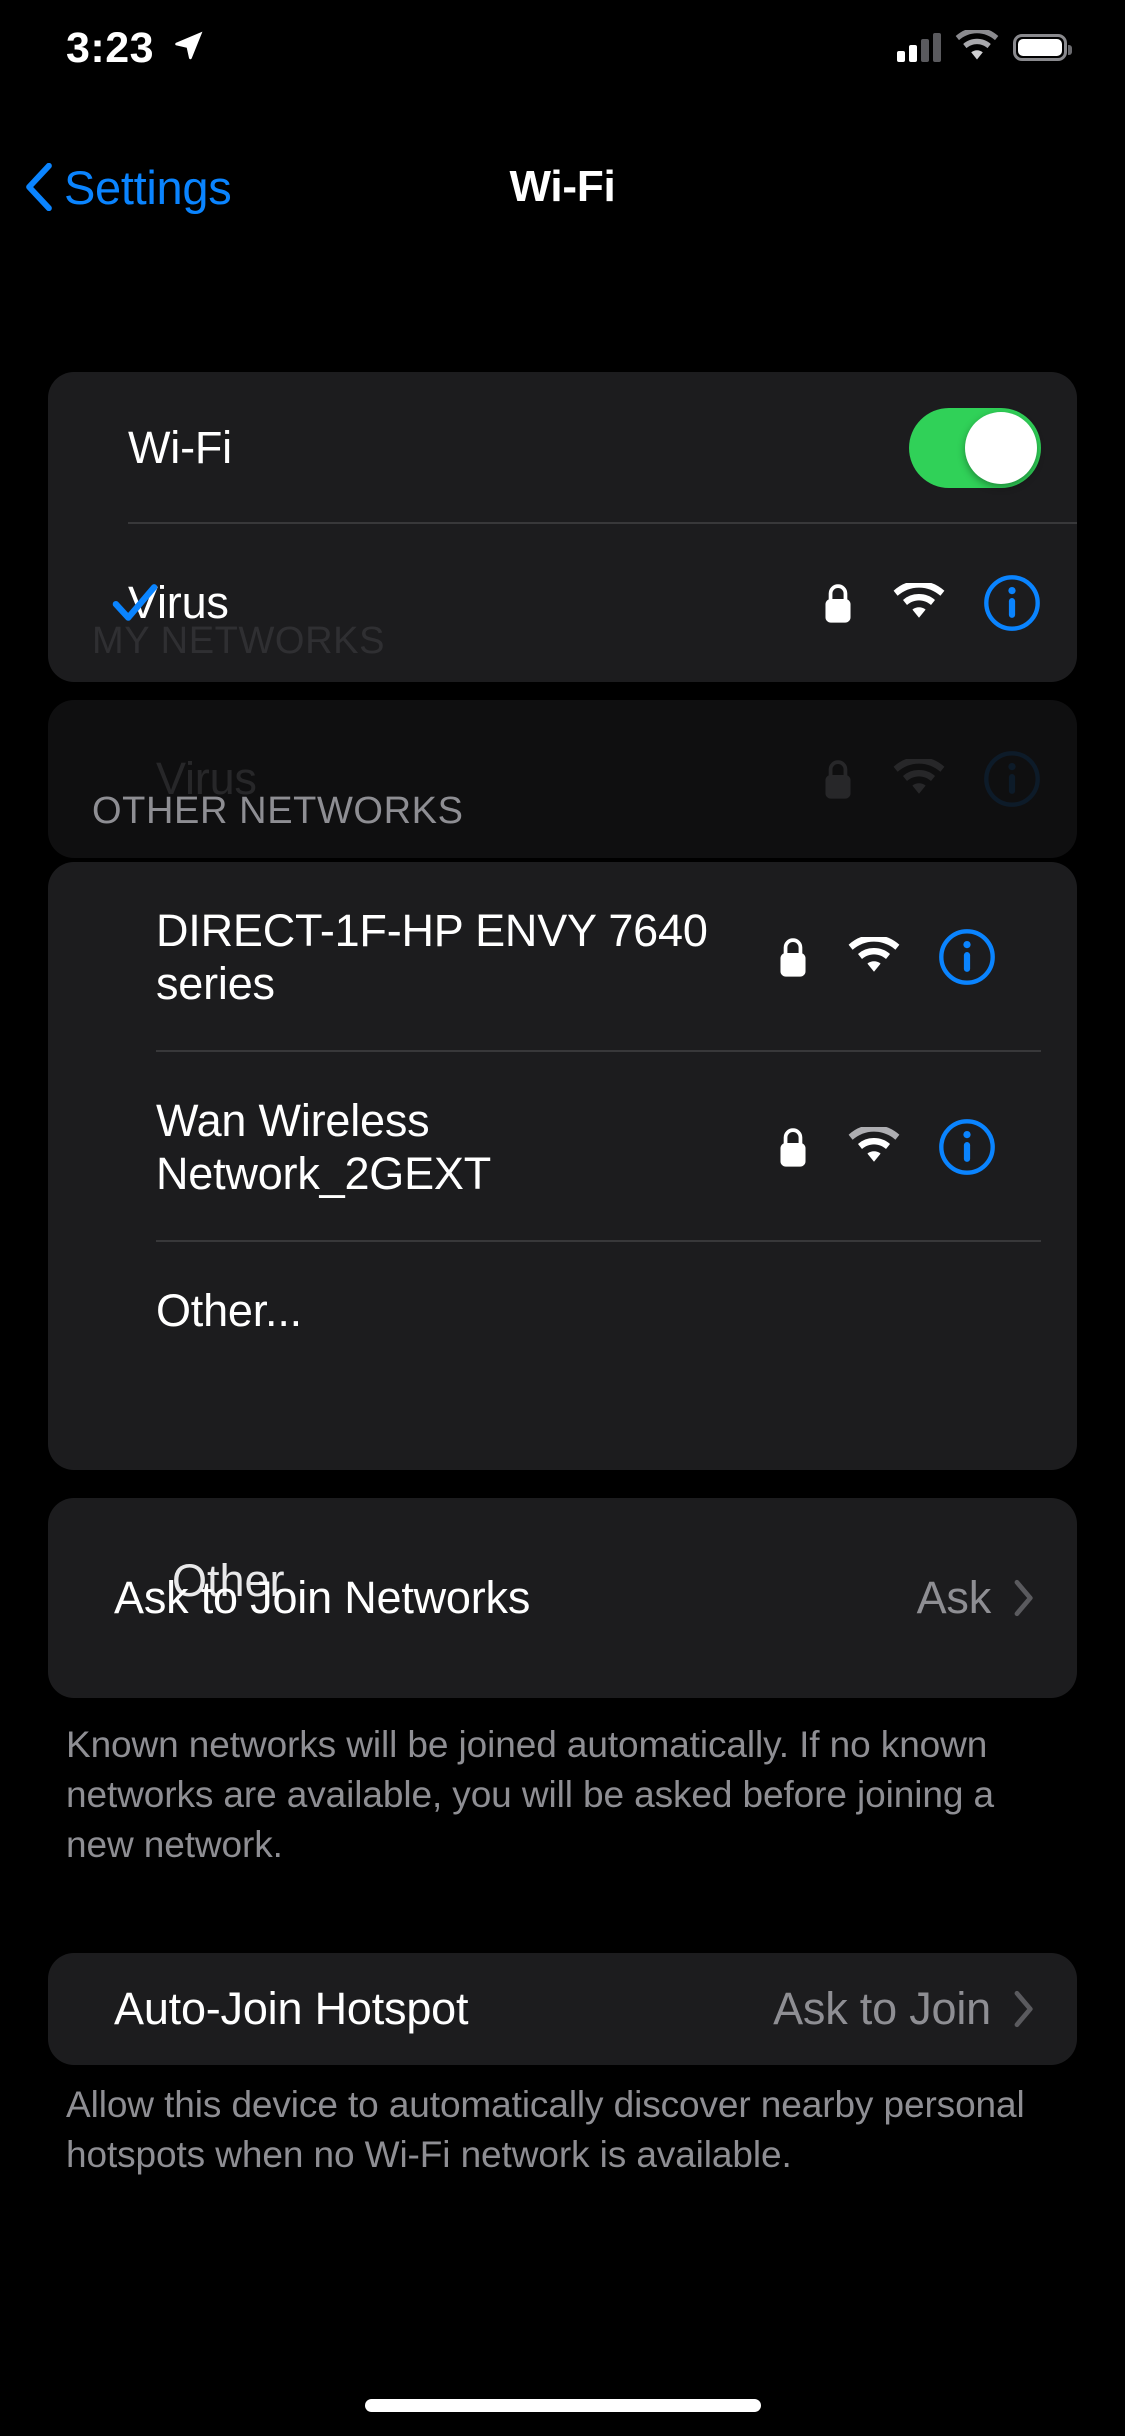 The image size is (1125, 2436). What do you see at coordinates (882, 2008) in the screenshot?
I see `auto-join-hotspot-value: Ask to Join` at bounding box center [882, 2008].